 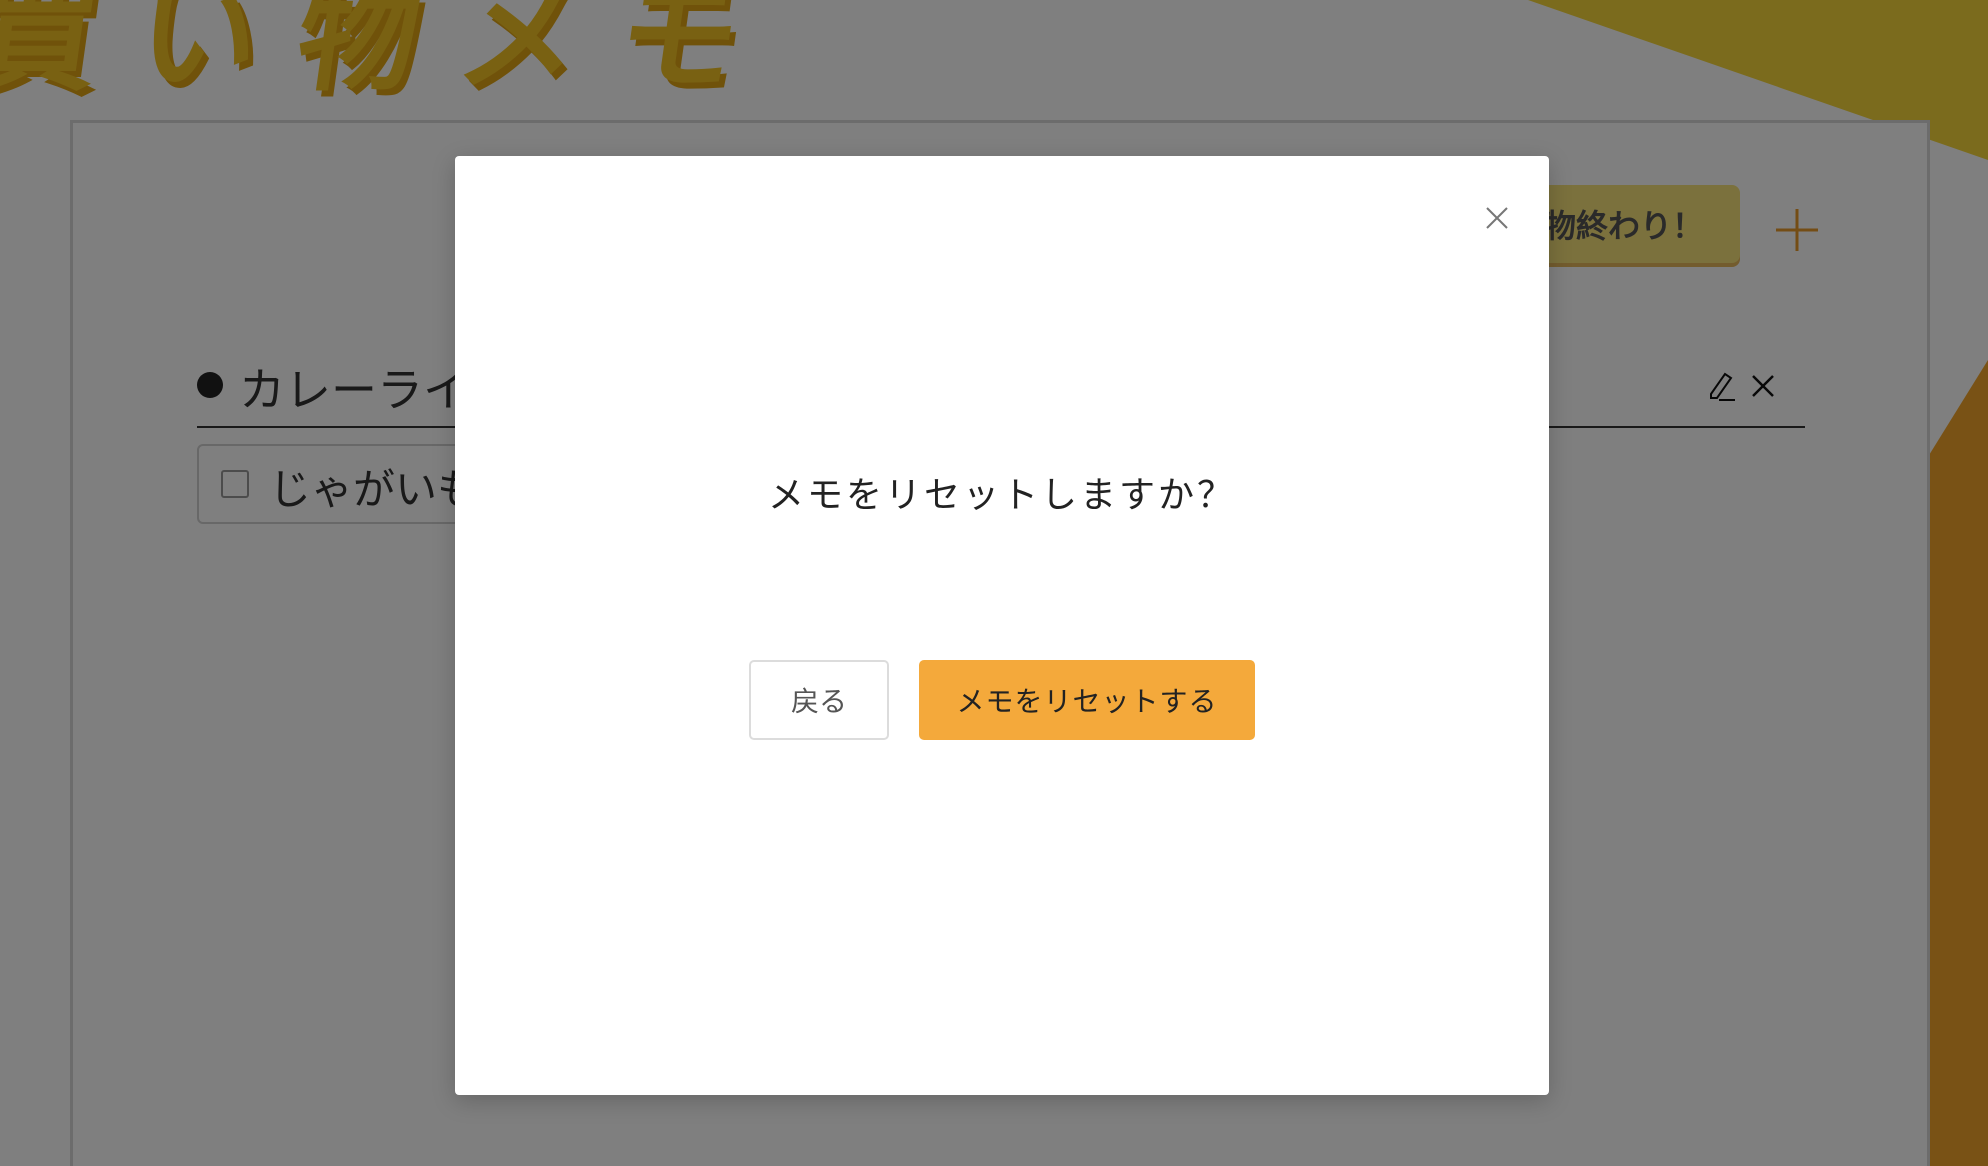 I want to click on back-button: 戻る, so click(x=819, y=700).